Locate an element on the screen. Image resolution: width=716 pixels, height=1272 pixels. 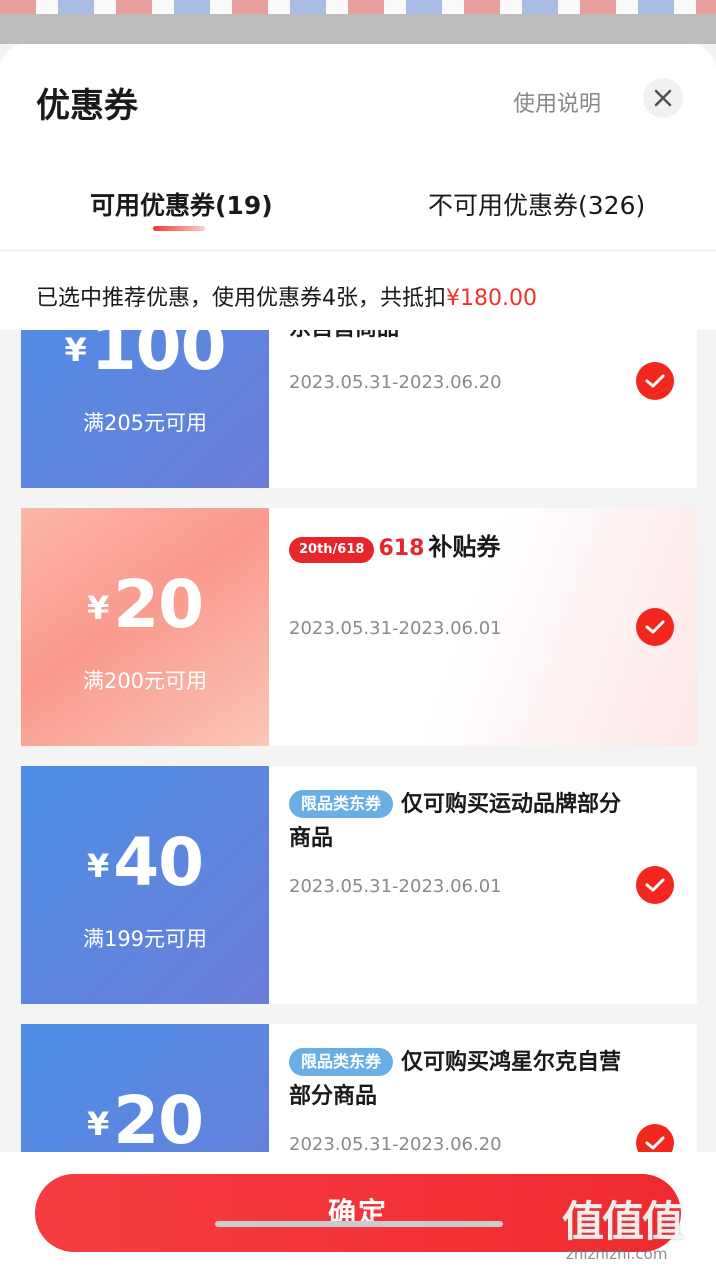
watermark: 值值值 zhizhizhi.com is located at coordinates (637, 1228).